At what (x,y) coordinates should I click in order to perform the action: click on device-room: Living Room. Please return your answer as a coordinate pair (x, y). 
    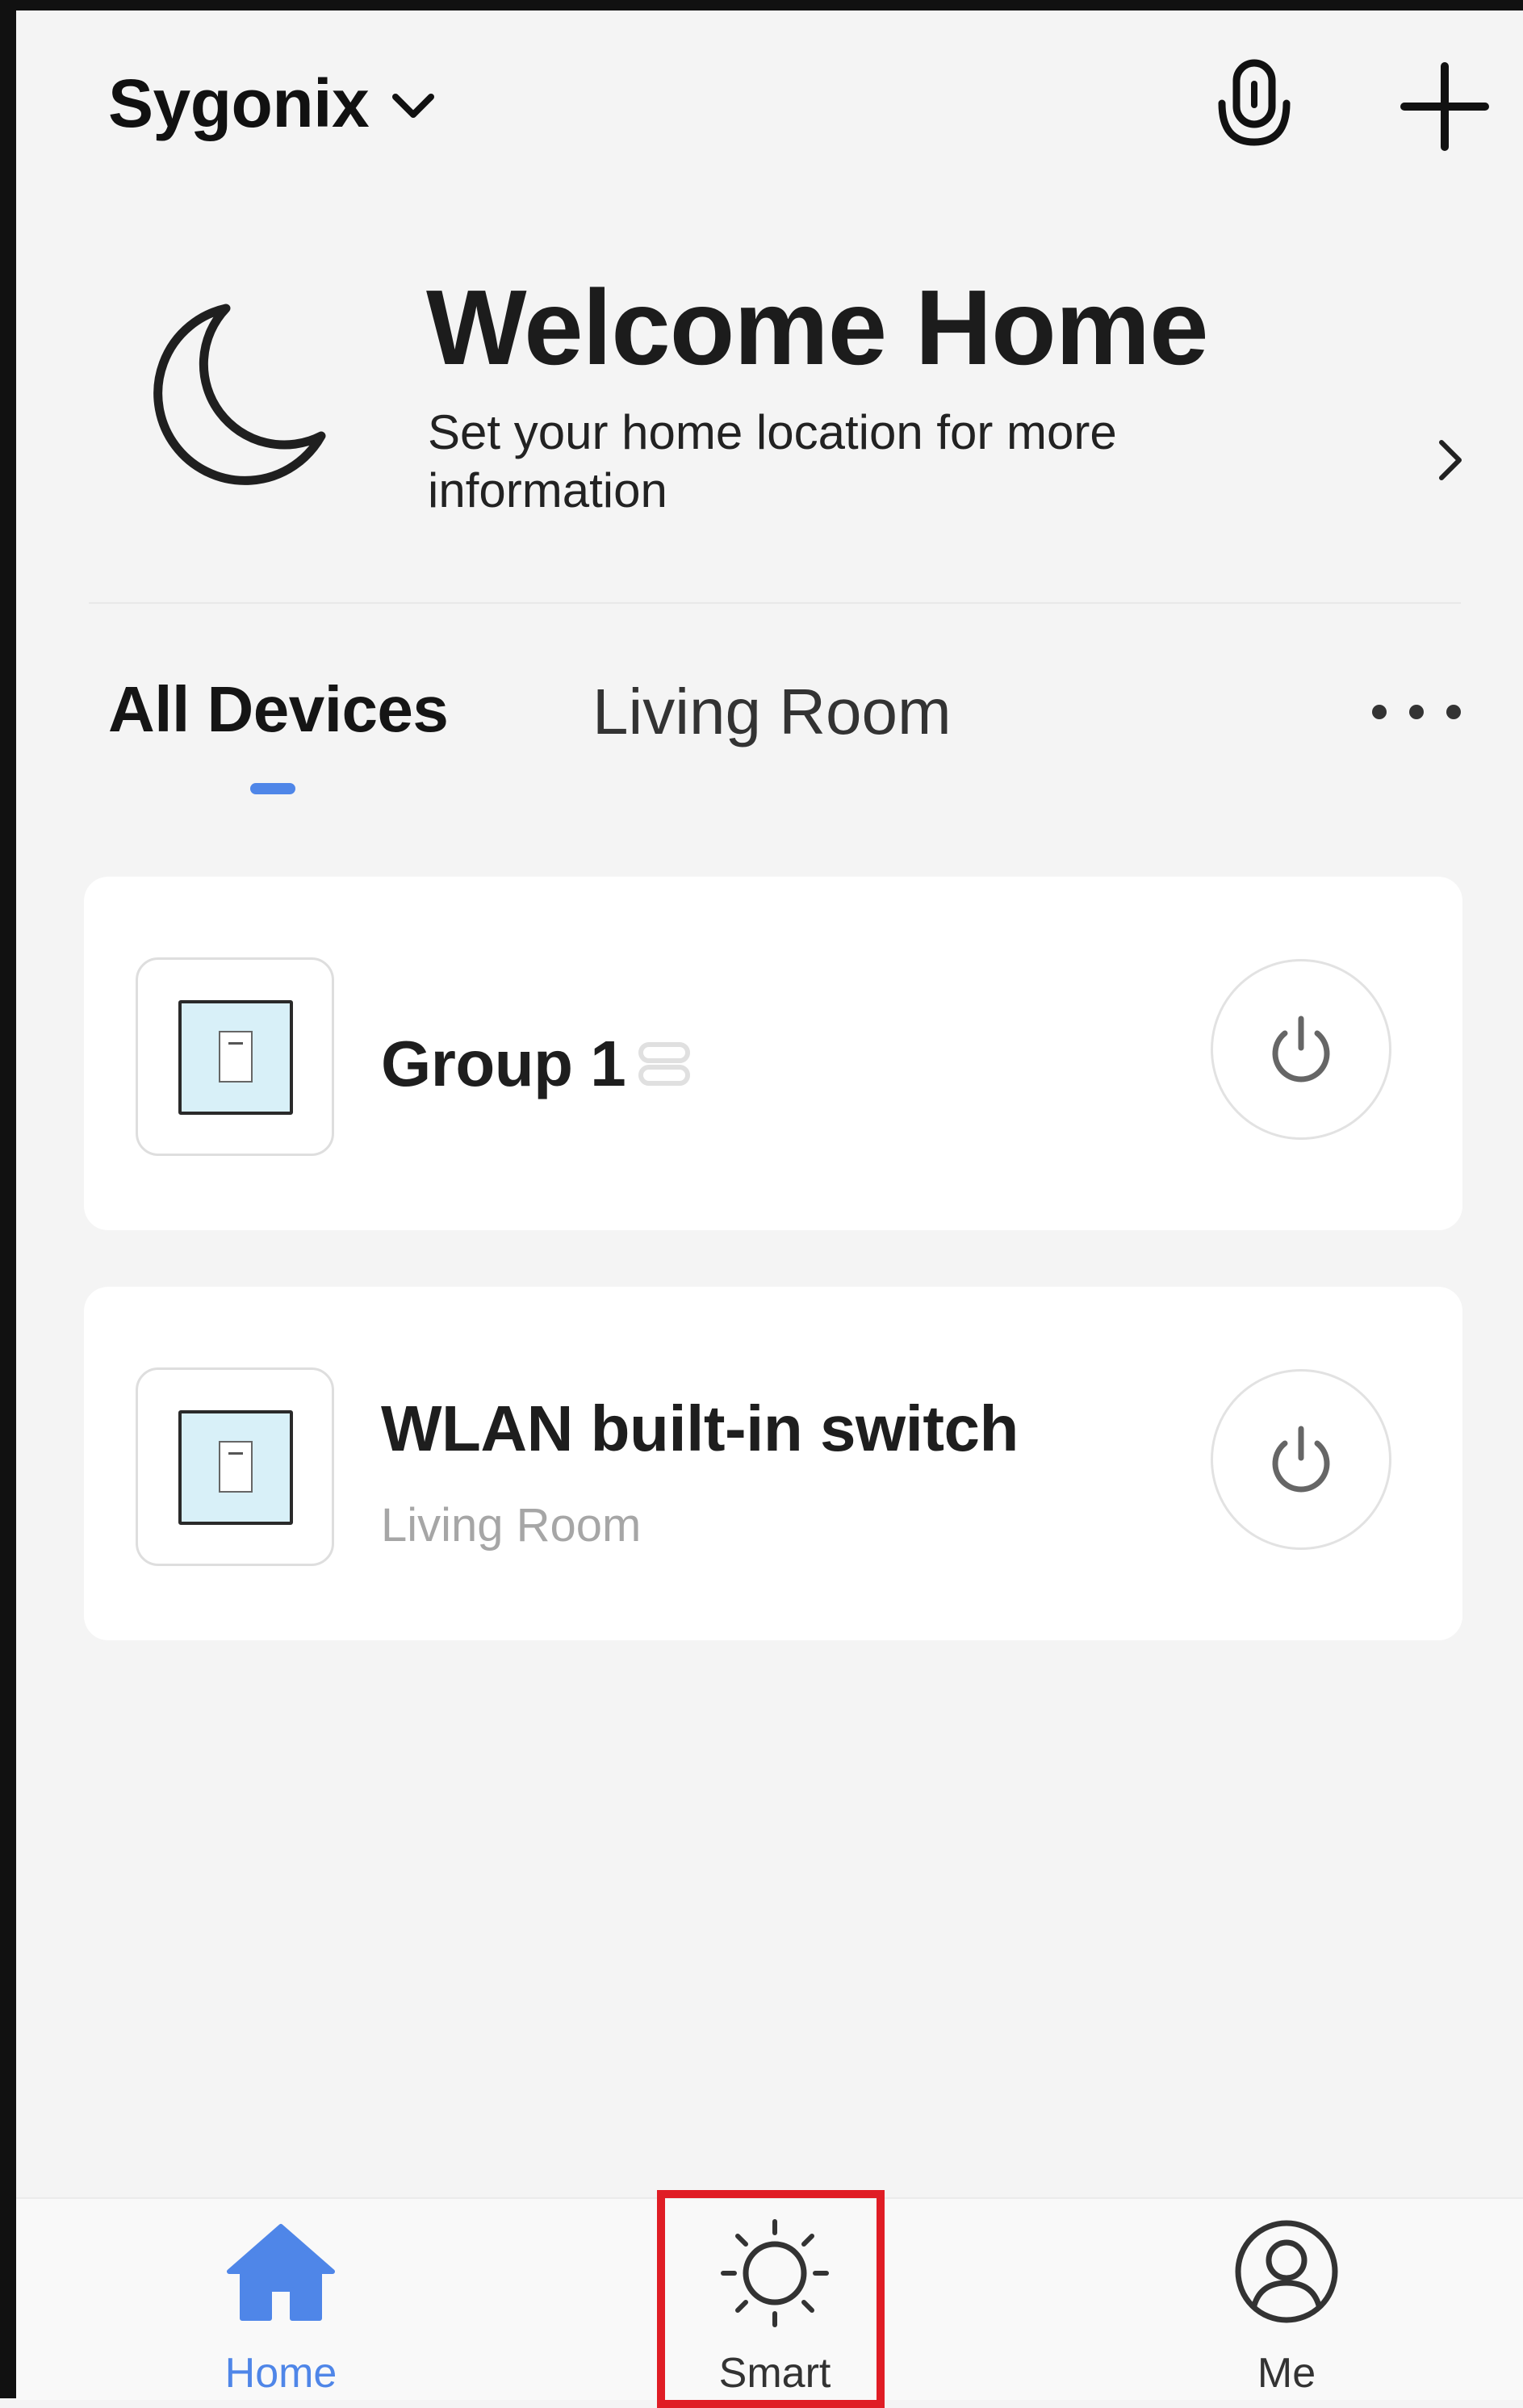
    Looking at the image, I should click on (511, 1525).